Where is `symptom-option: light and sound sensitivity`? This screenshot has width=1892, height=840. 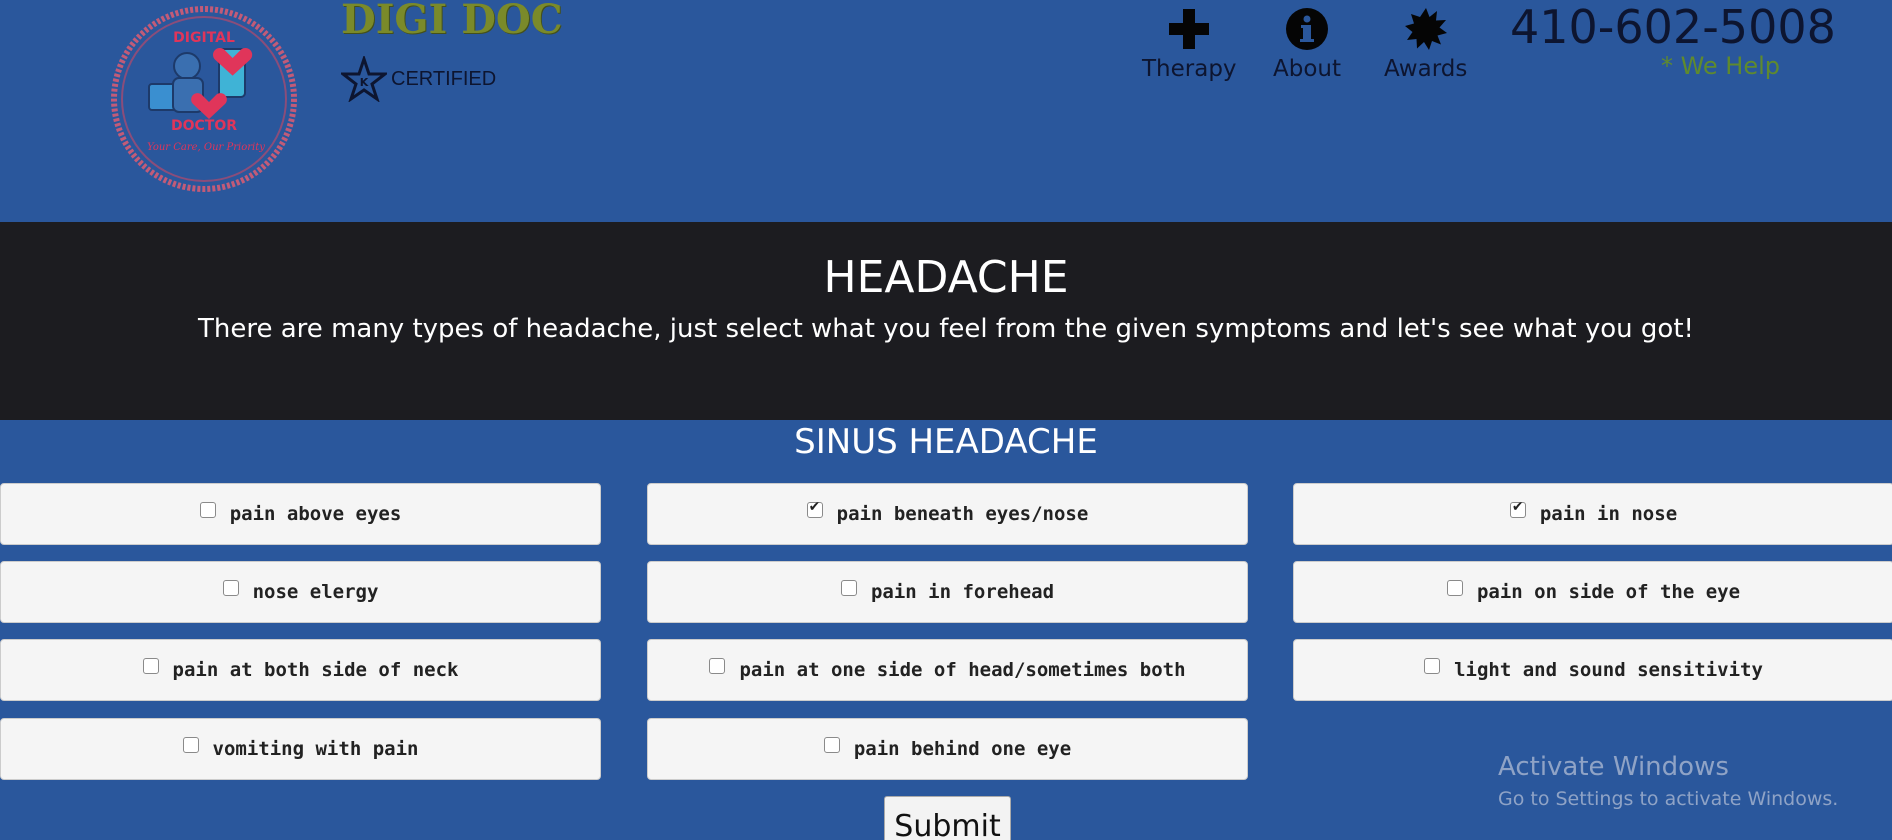 symptom-option: light and sound sensitivity is located at coordinates (1592, 670).